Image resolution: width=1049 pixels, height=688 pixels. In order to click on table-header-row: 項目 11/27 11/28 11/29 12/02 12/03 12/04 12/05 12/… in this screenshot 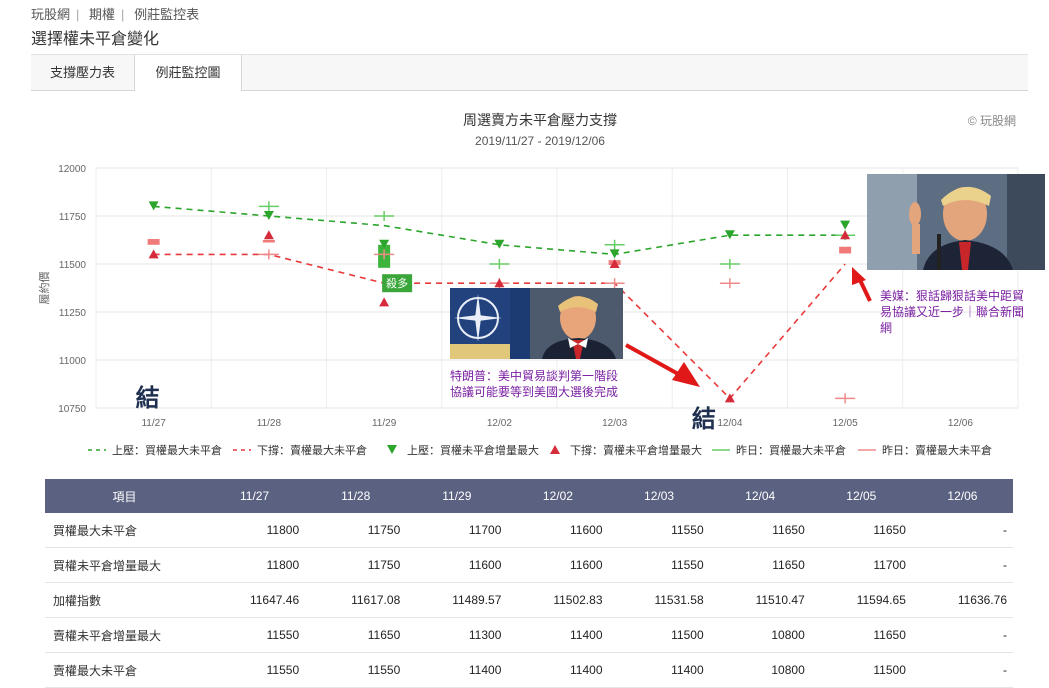, I will do `click(529, 496)`.